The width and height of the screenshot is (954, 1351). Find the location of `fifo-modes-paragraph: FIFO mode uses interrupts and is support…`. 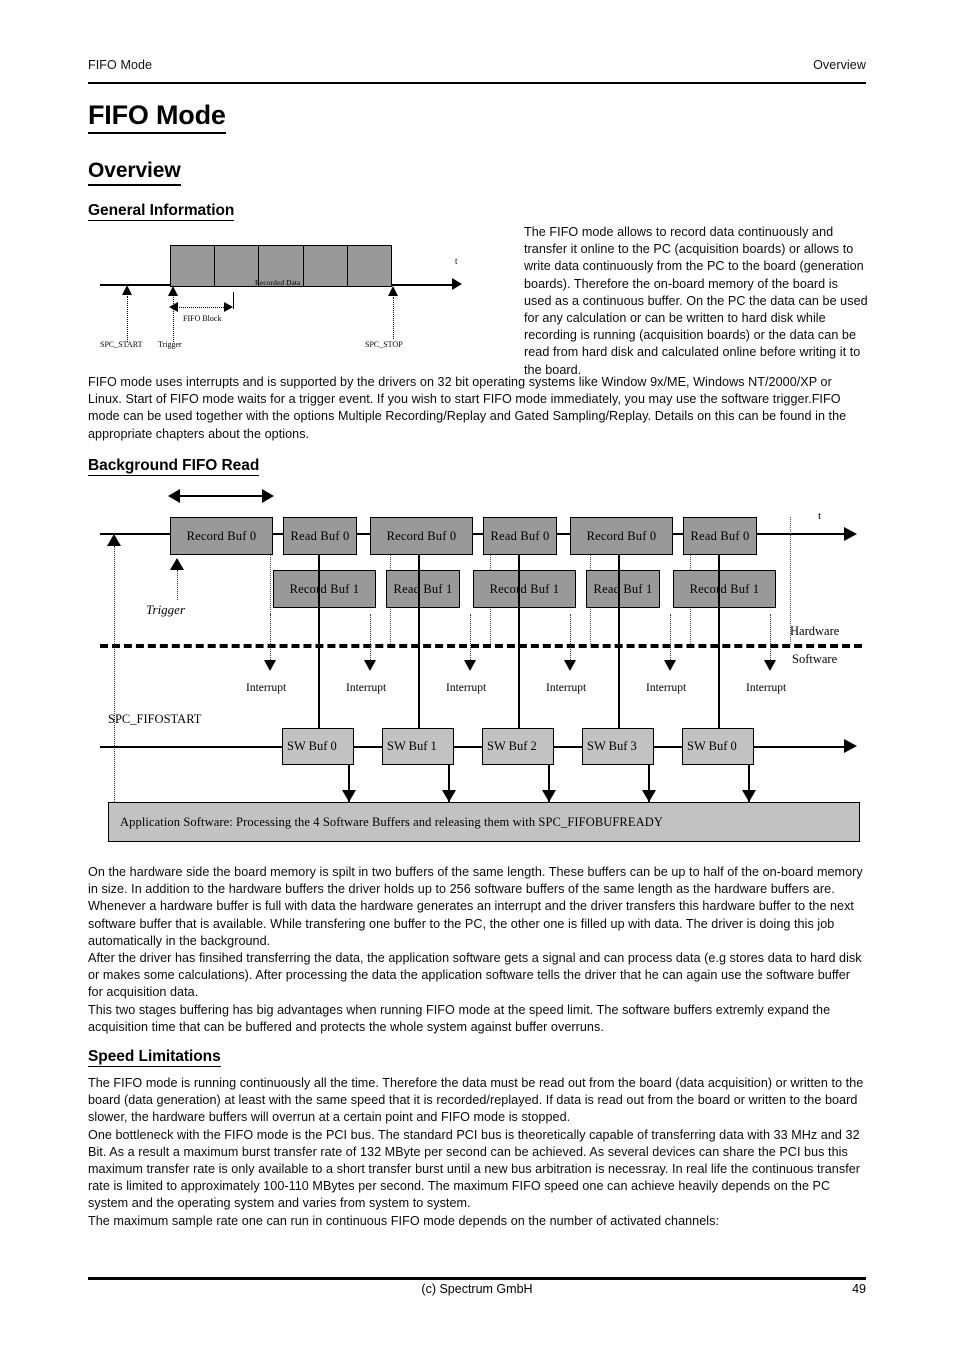

fifo-modes-paragraph: FIFO mode uses interrupts and is support… is located at coordinates (467, 408).